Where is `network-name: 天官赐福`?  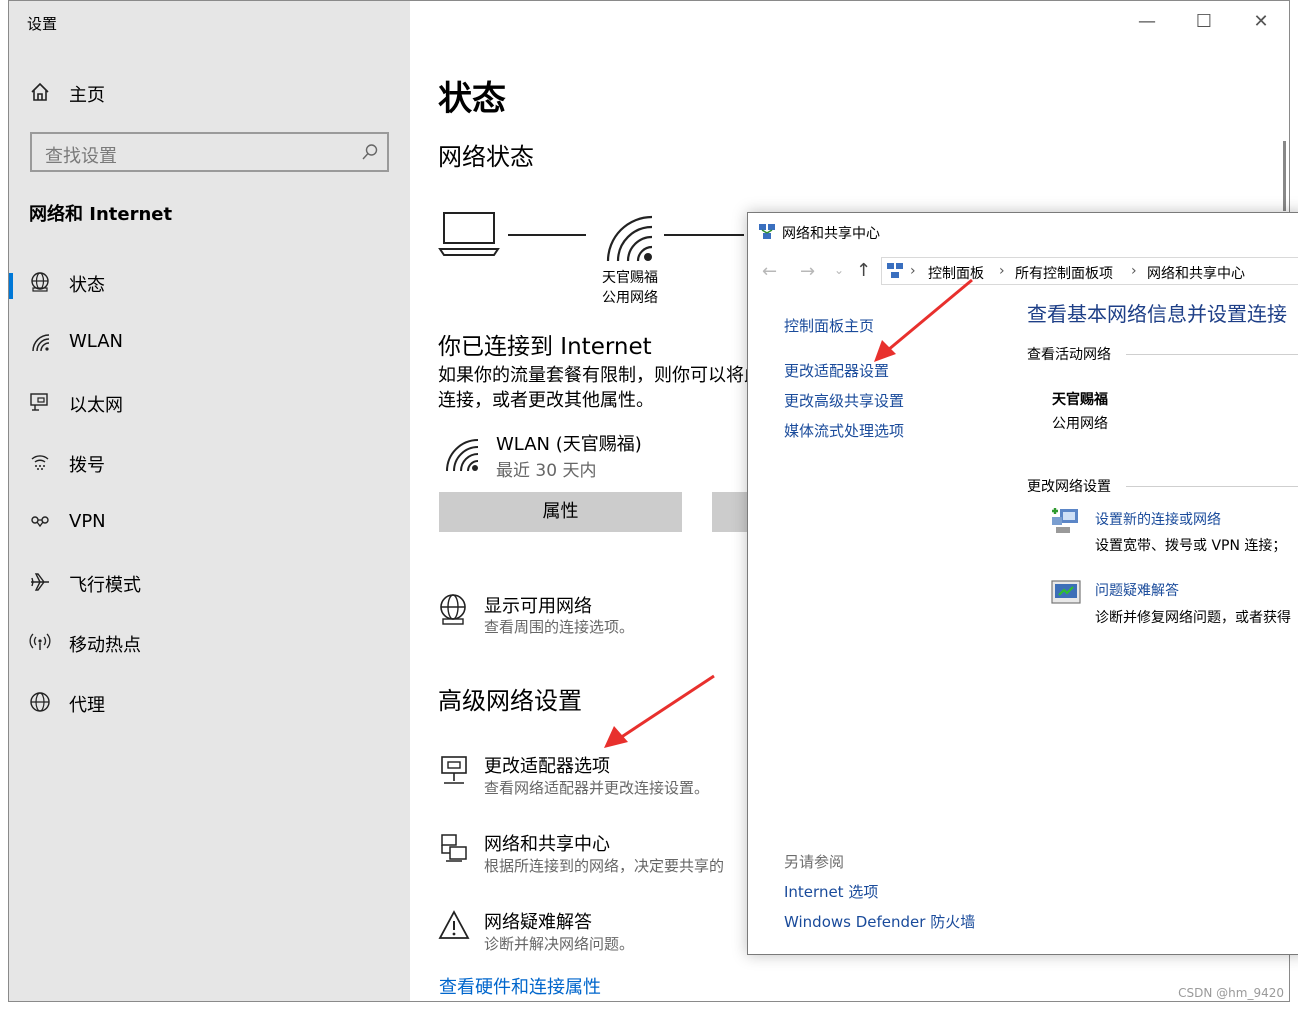
network-name: 天官赐福 is located at coordinates (630, 278).